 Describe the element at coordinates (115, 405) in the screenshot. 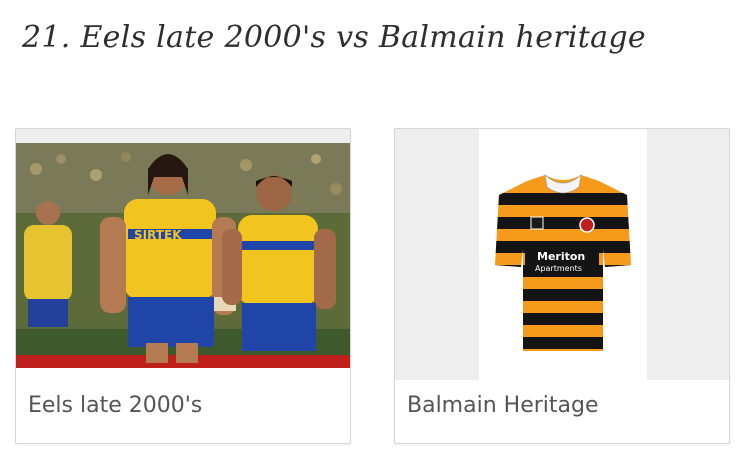

I see `card-caption: Eels late 2000's` at that location.